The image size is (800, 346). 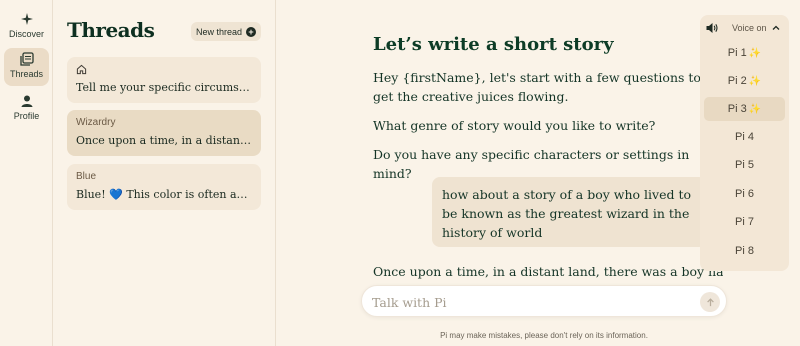 I want to click on rail-label: Profile, so click(x=26, y=116).